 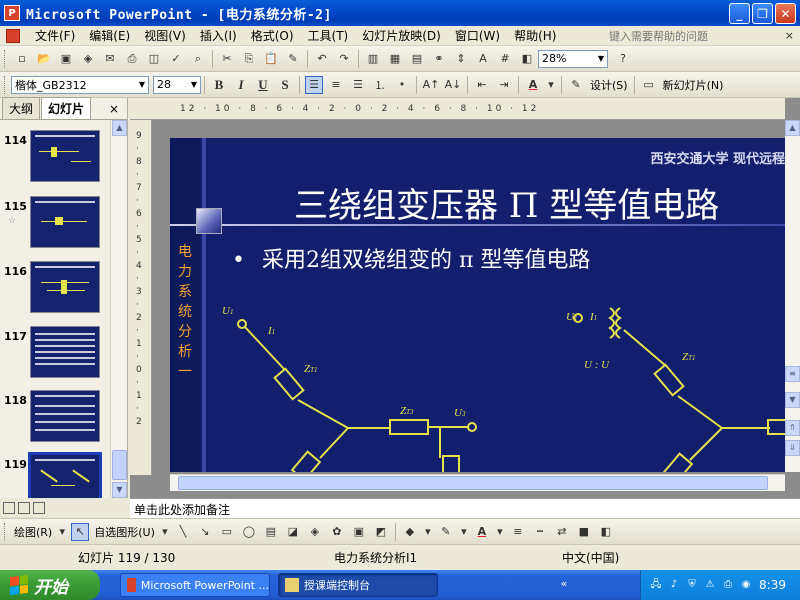 I want to click on design-icon: ✎, so click(x=576, y=85).